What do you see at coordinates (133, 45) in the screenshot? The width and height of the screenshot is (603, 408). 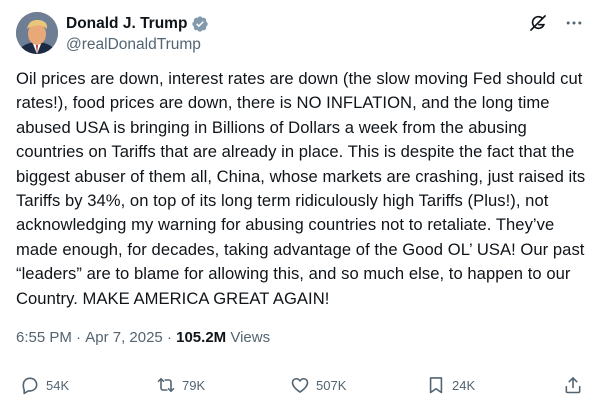 I see `author-handle: @realDonaldTrump` at bounding box center [133, 45].